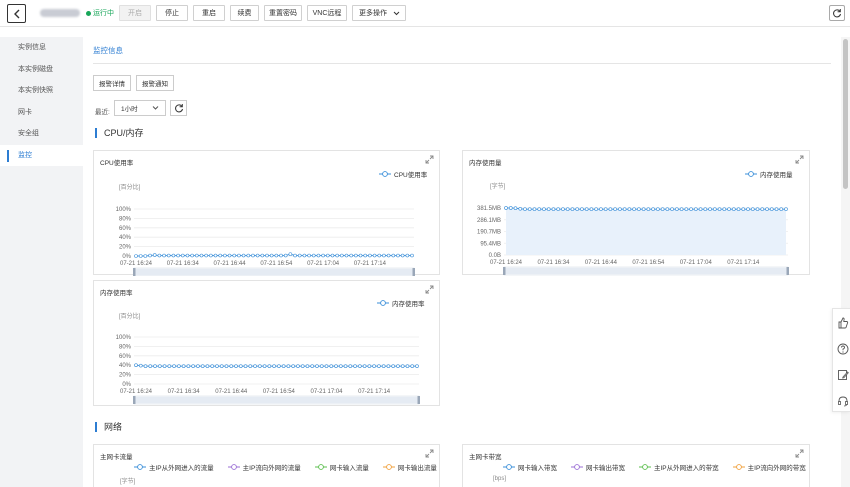 The image size is (850, 487). What do you see at coordinates (119, 133) in the screenshot?
I see `section-cpu-memory: CPU/内存` at bounding box center [119, 133].